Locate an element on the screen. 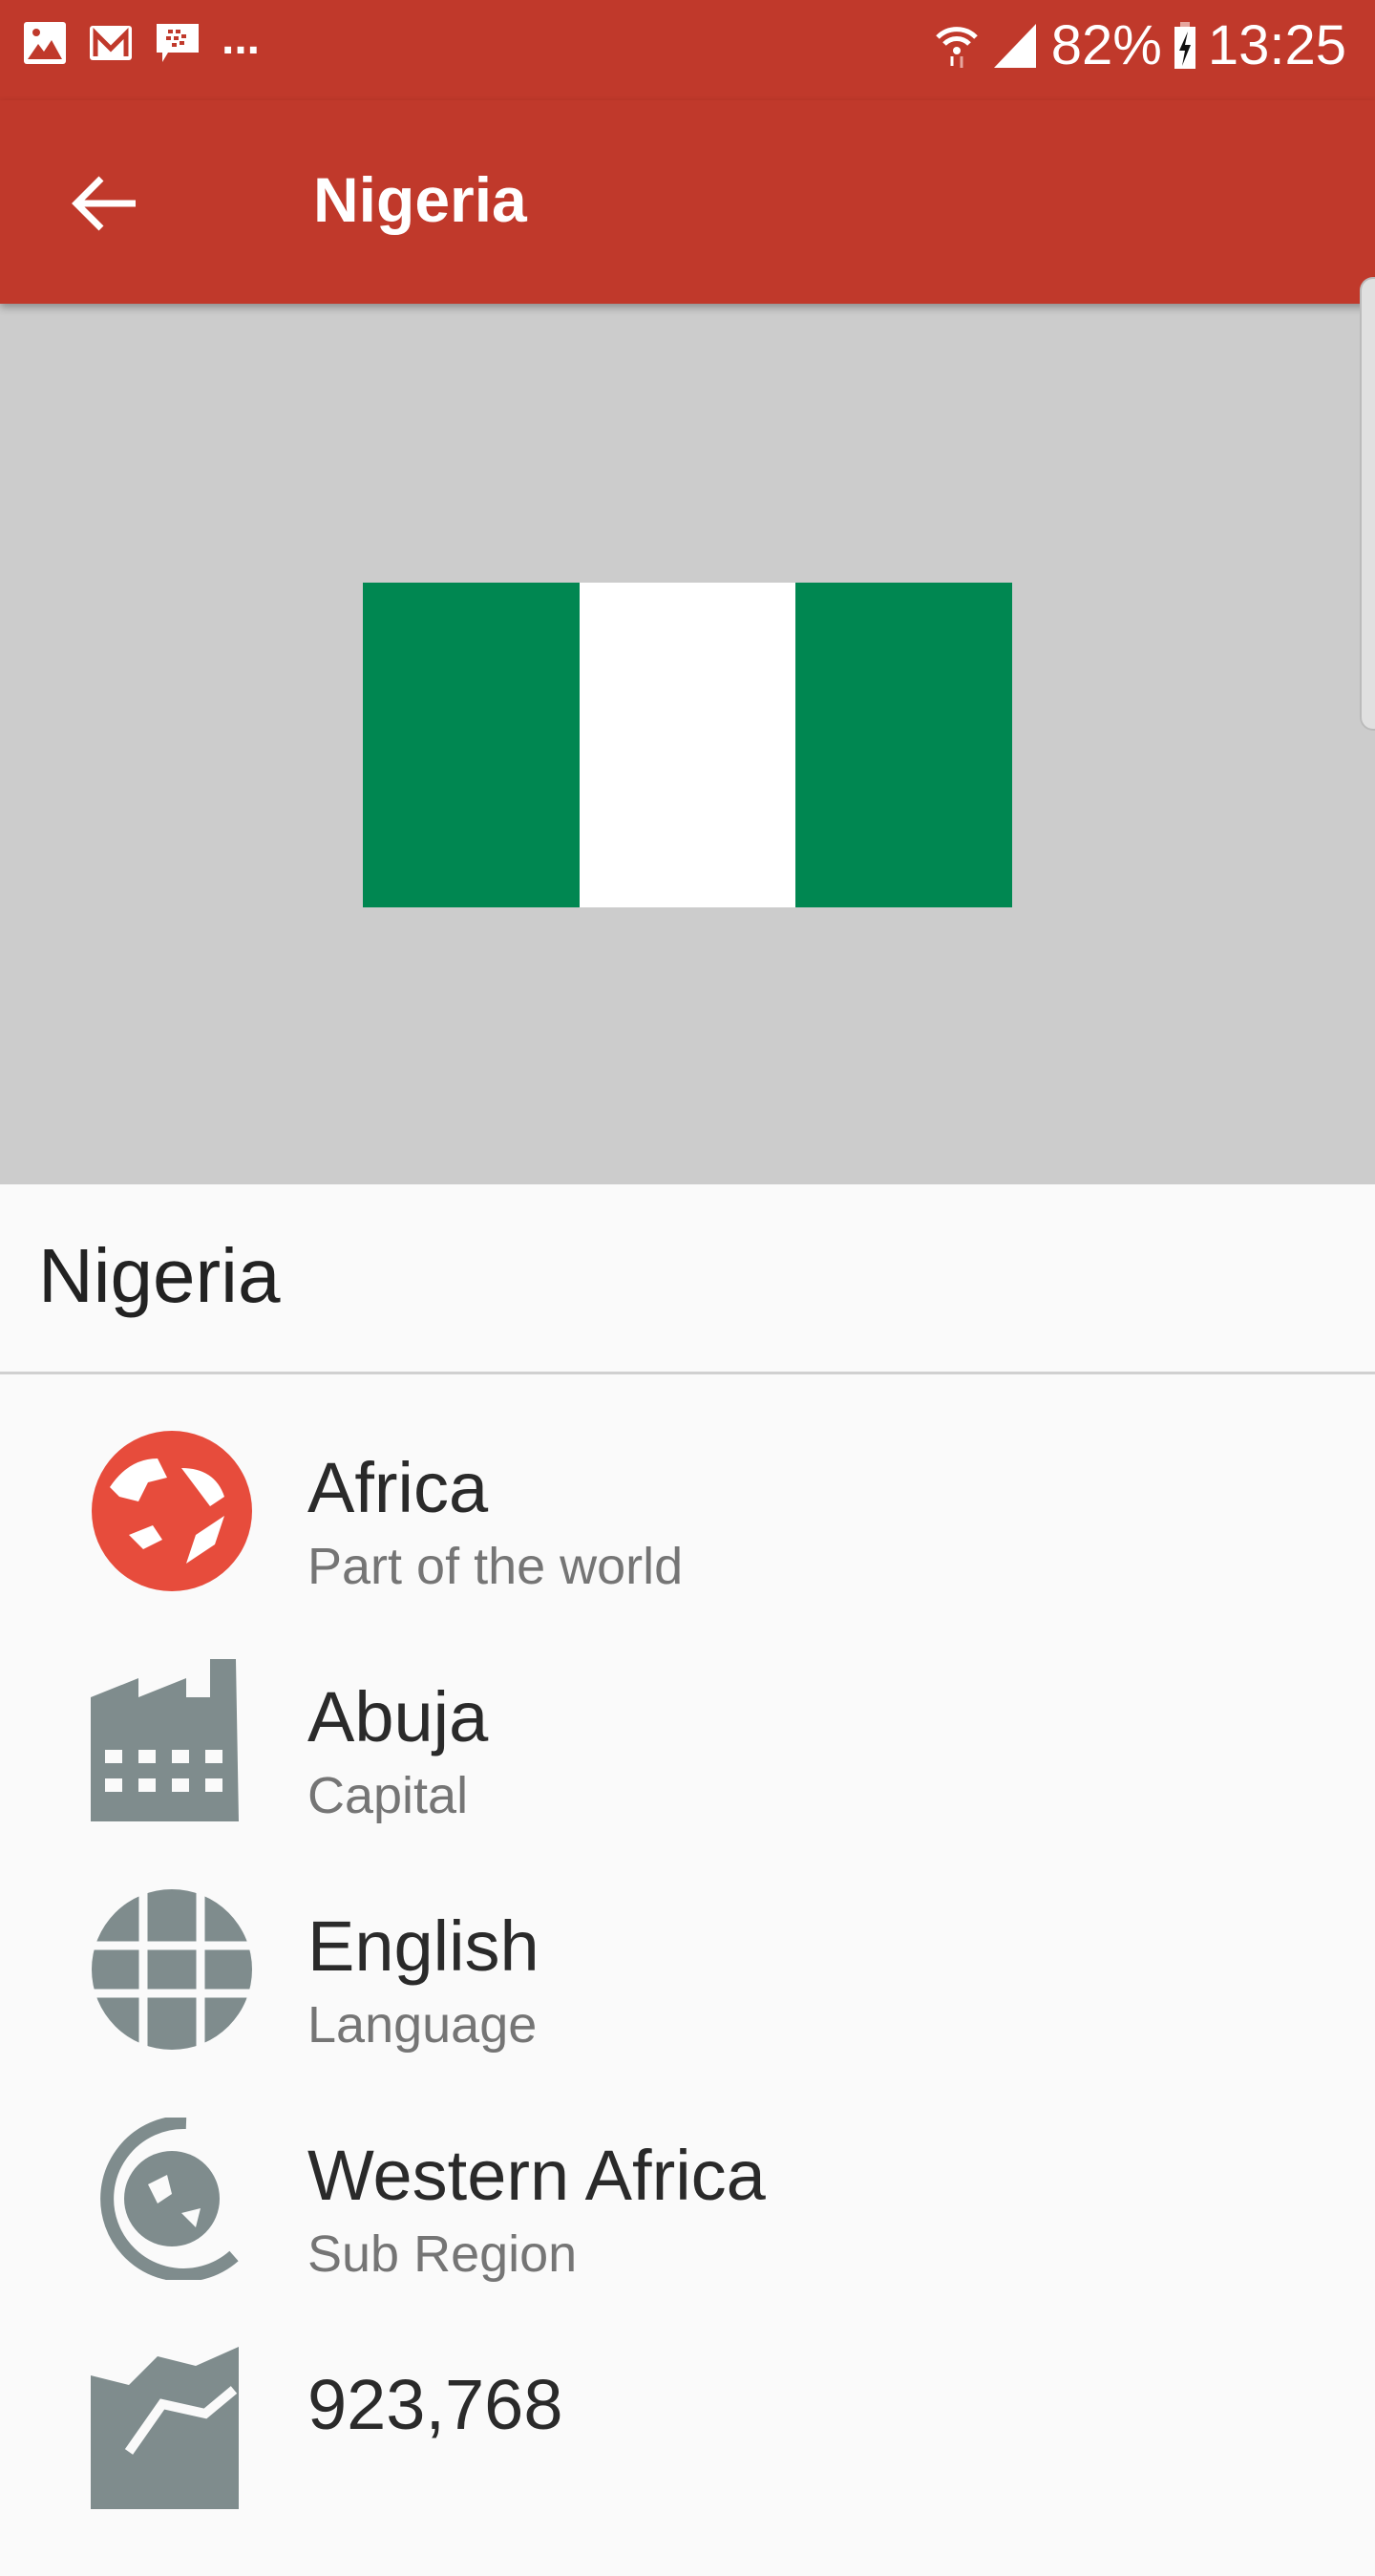 This screenshot has height=2576, width=1375. detail-row-area: 923,768 is located at coordinates (687, 2461).